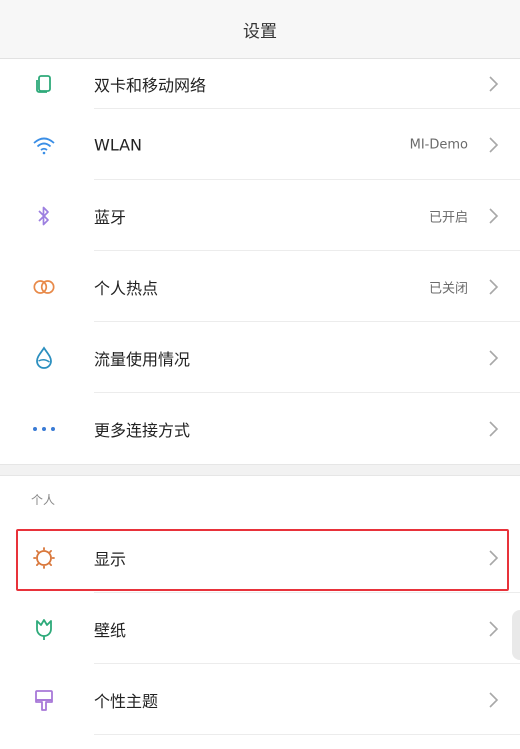  What do you see at coordinates (110, 217) in the screenshot?
I see `bluetooth-label: 蓝牙` at bounding box center [110, 217].